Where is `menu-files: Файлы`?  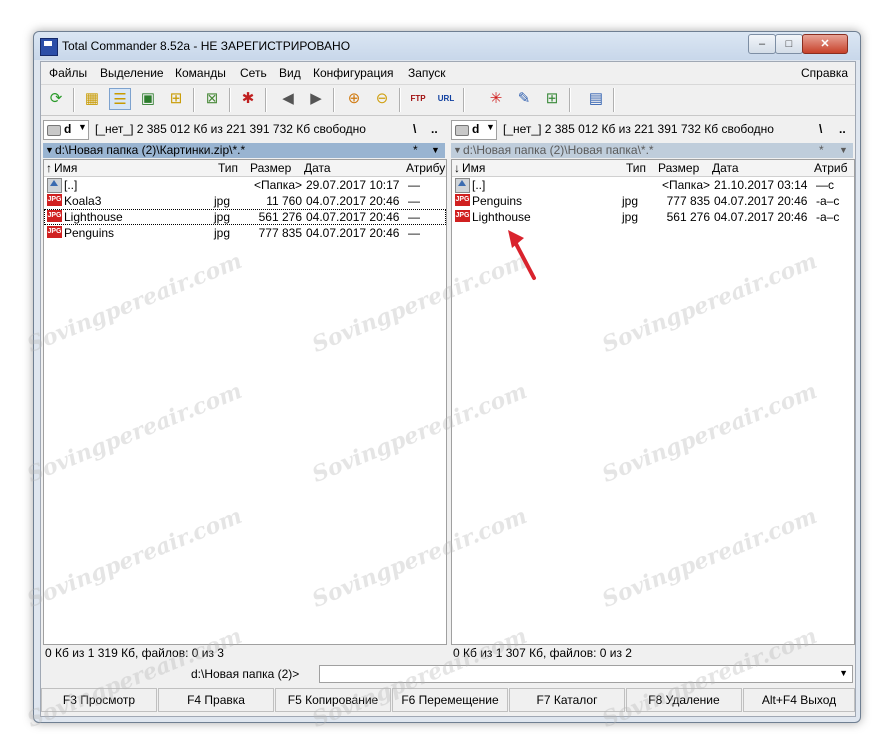 menu-files: Файлы is located at coordinates (68, 73).